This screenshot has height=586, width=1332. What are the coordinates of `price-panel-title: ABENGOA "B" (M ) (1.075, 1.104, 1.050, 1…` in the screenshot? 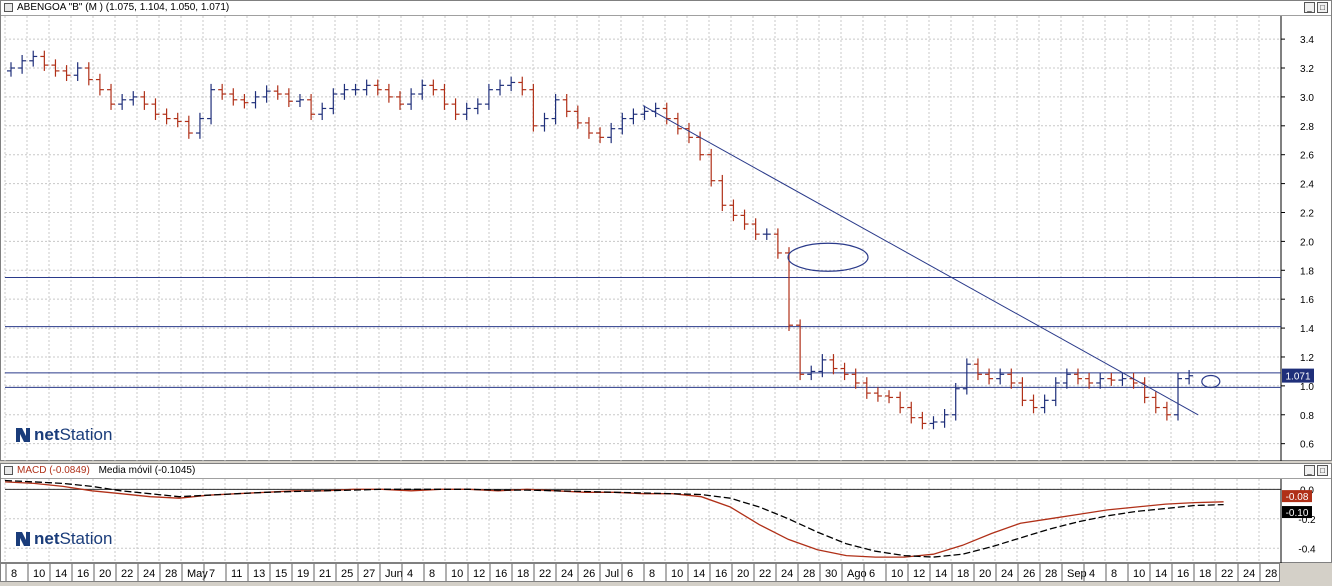 It's located at (123, 7).